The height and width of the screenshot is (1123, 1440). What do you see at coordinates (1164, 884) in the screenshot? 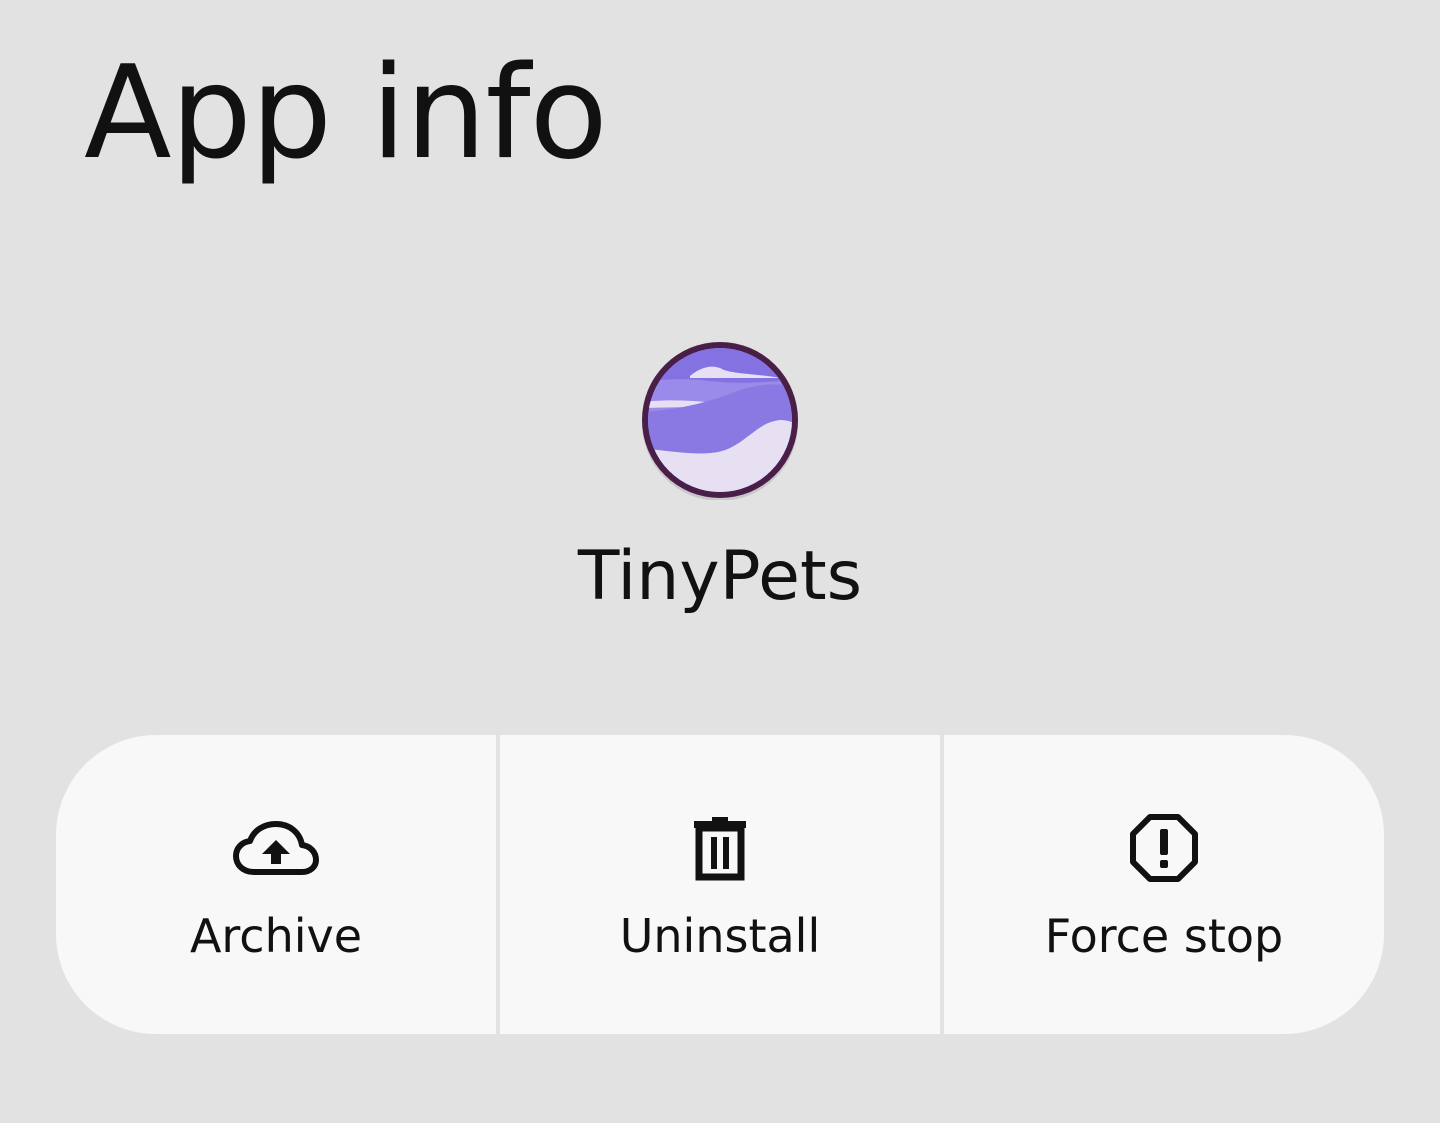
I see `force-stop-button: Force stop` at bounding box center [1164, 884].